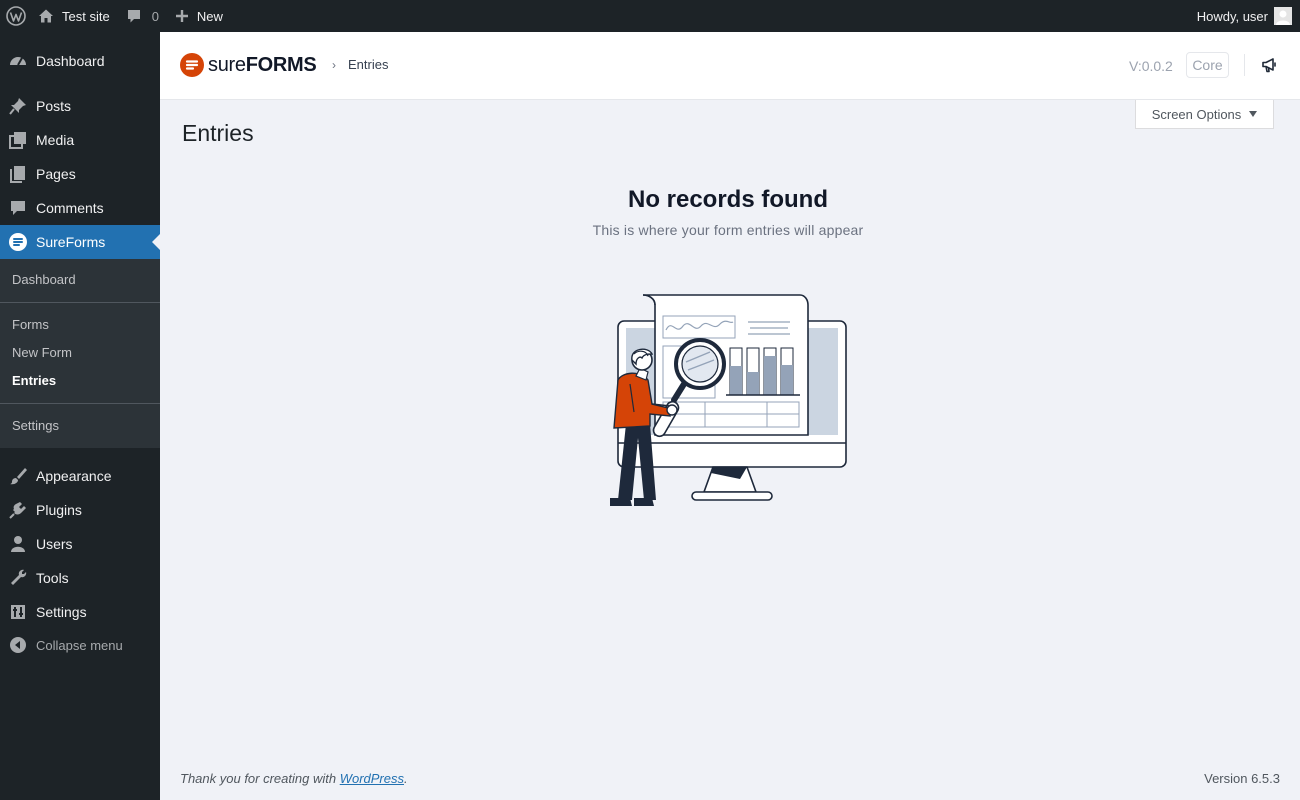 Image resolution: width=1300 pixels, height=800 pixels. What do you see at coordinates (61, 612) in the screenshot?
I see `menu-label: Settings` at bounding box center [61, 612].